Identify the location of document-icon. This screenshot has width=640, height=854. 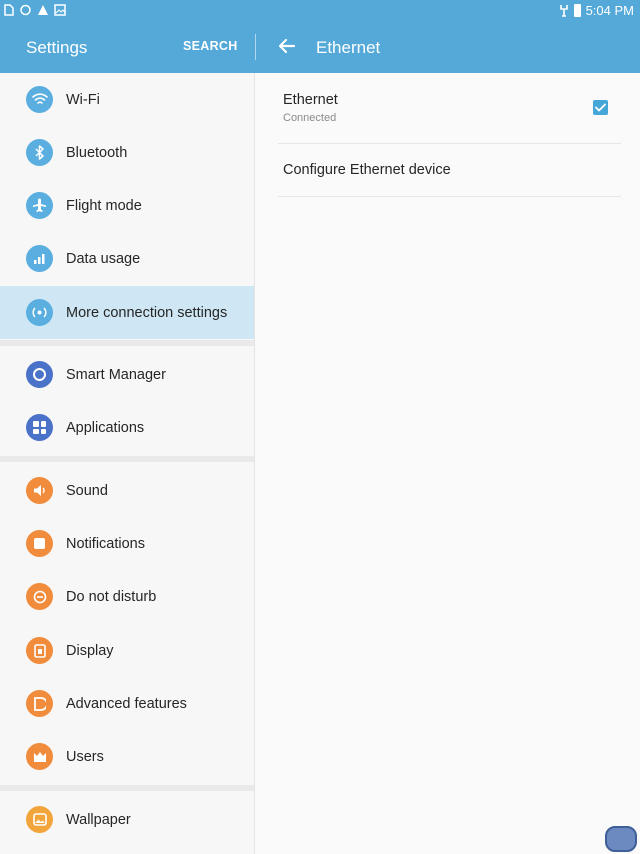
(9, 10).